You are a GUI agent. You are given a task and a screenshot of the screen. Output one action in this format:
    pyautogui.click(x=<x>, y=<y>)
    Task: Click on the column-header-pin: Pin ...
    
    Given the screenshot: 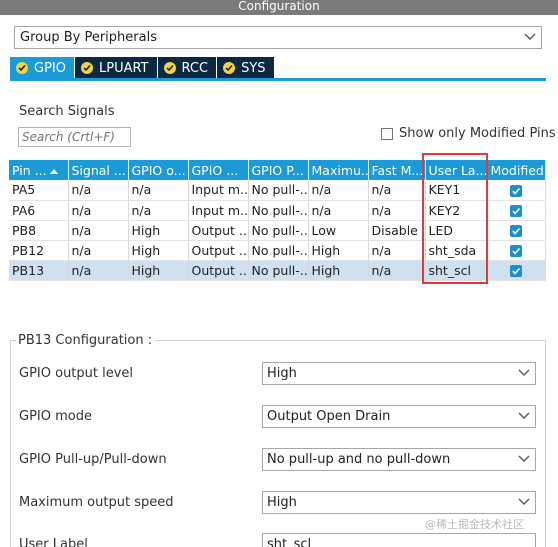 What is the action you would take?
    pyautogui.click(x=39, y=170)
    